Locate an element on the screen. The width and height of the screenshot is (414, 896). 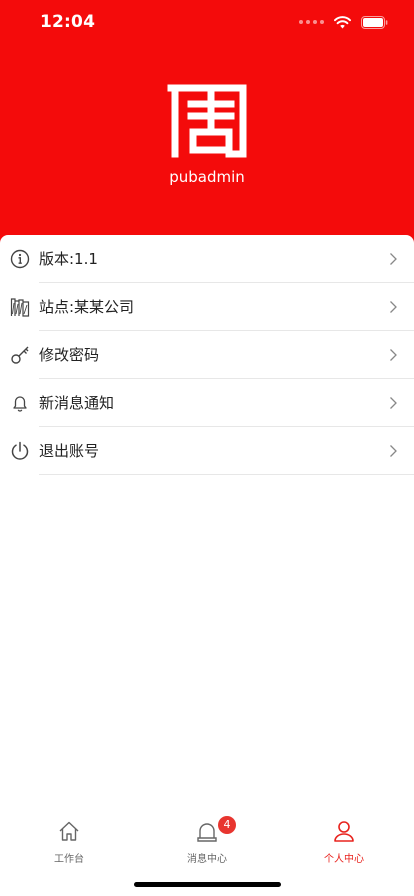
status-icons is located at coordinates (343, 22).